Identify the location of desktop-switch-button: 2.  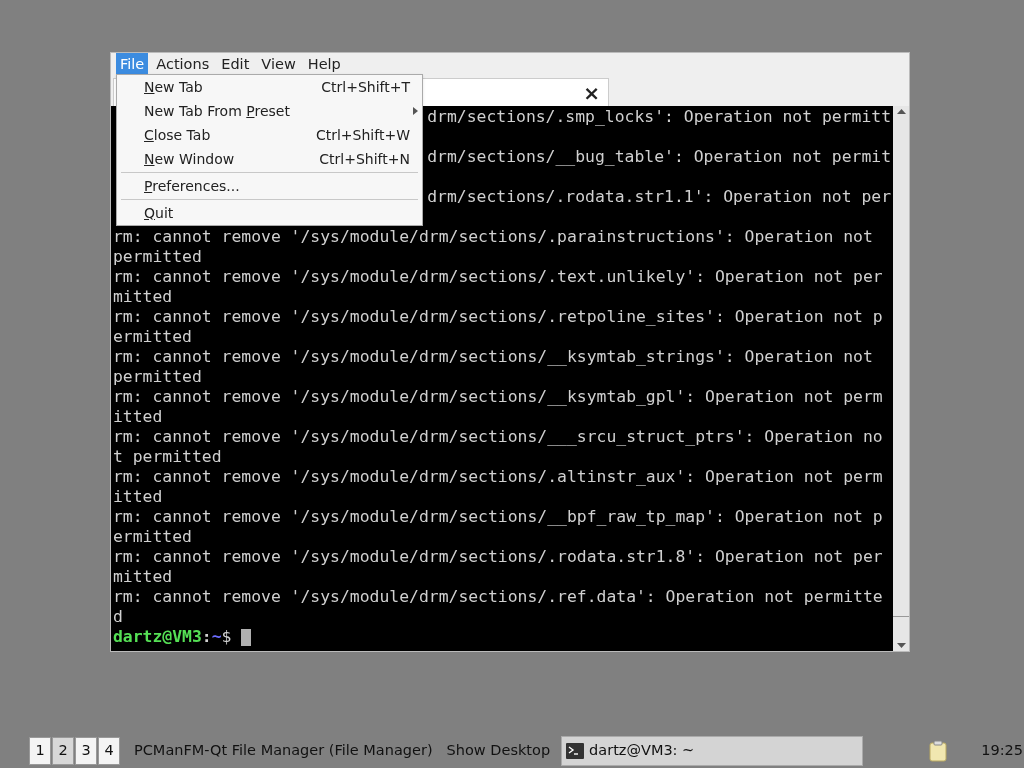
(63, 751).